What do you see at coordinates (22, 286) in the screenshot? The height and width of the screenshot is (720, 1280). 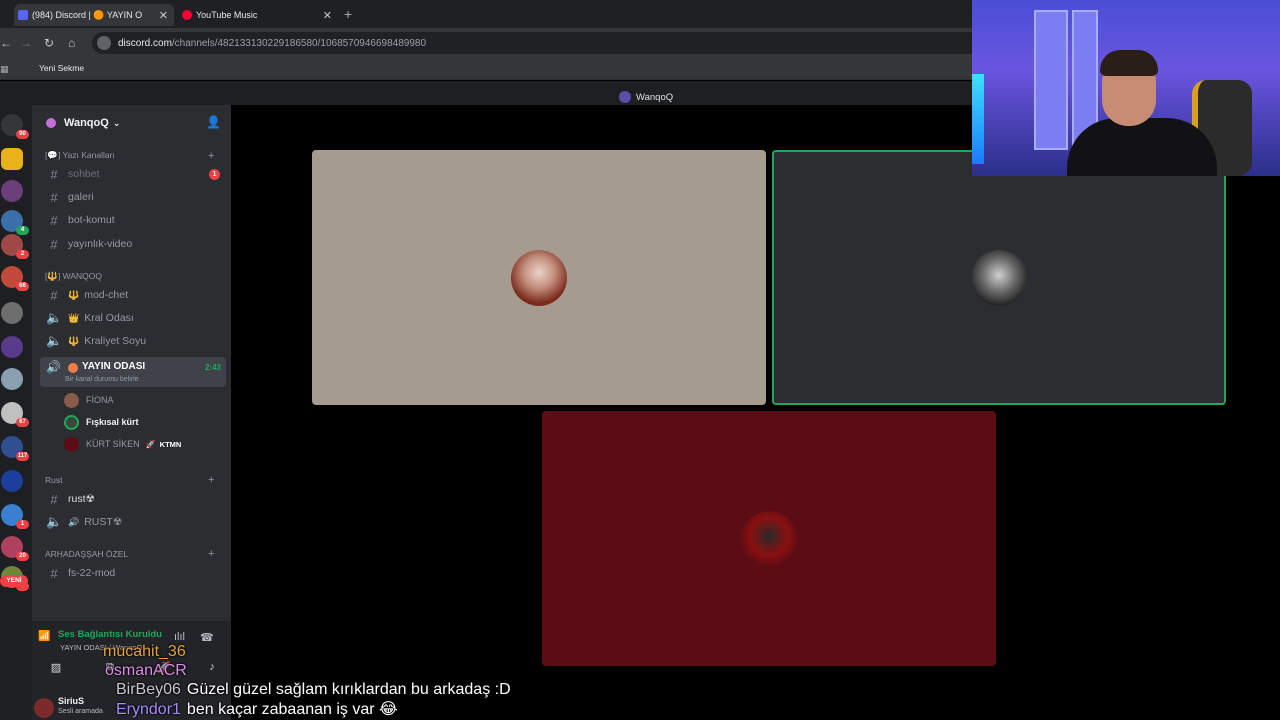 I see `unread-badge: 66` at bounding box center [22, 286].